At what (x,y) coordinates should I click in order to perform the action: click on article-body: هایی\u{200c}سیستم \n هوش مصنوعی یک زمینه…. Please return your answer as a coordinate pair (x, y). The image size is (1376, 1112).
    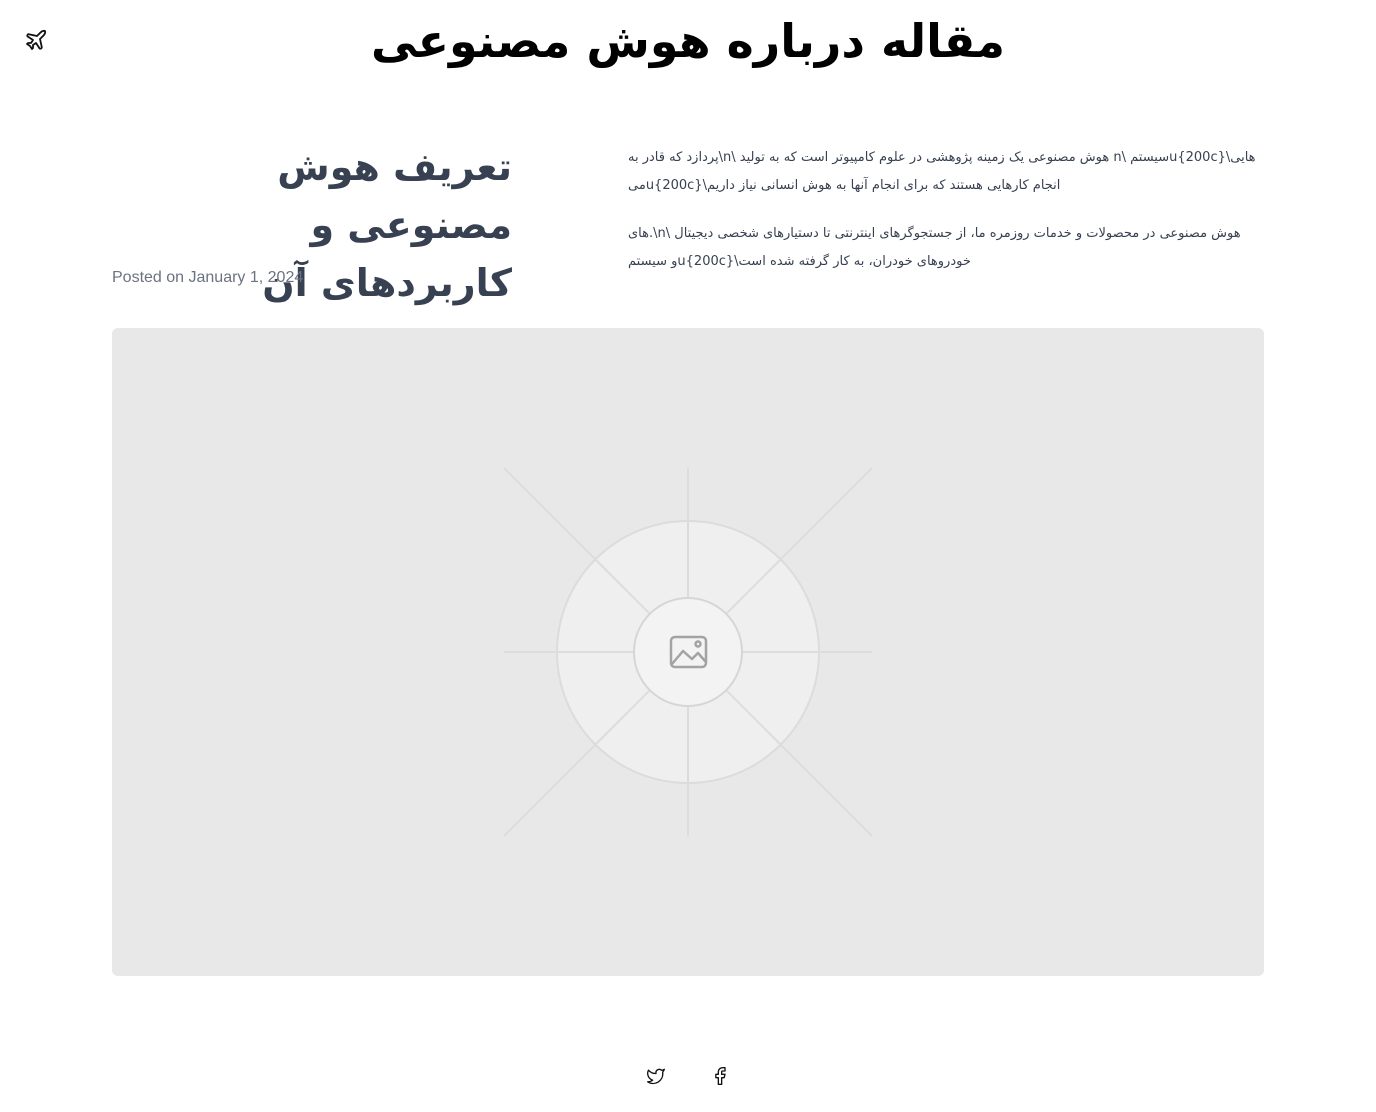
    Looking at the image, I should click on (946, 220).